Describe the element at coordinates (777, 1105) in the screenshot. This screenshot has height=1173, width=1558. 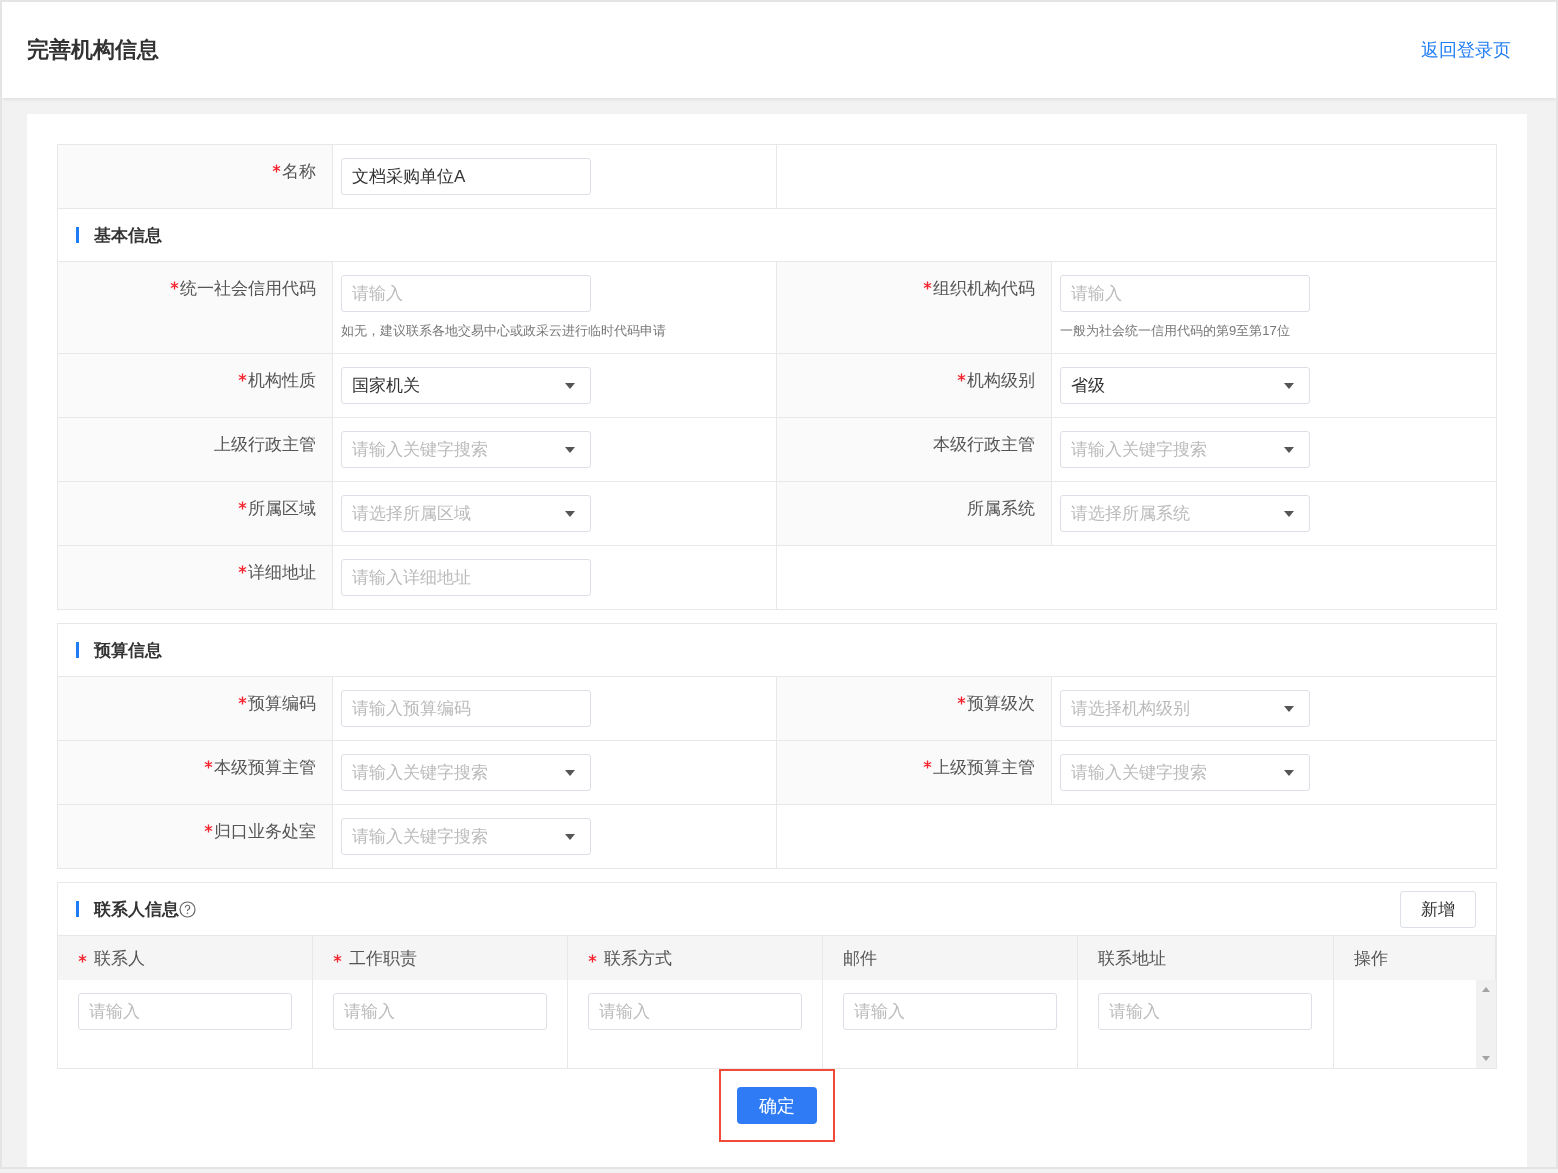
I see `confirm-button: 确定` at that location.